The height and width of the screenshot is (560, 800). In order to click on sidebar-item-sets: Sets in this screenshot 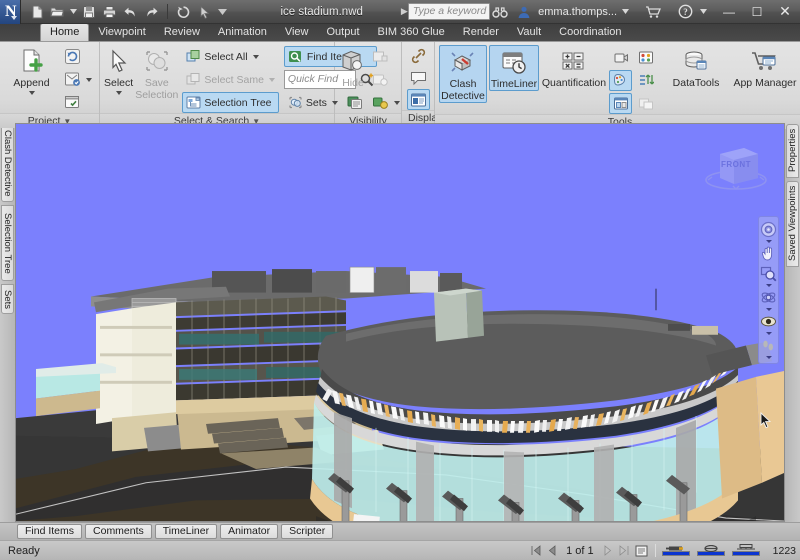, I will do `click(7, 299)`.